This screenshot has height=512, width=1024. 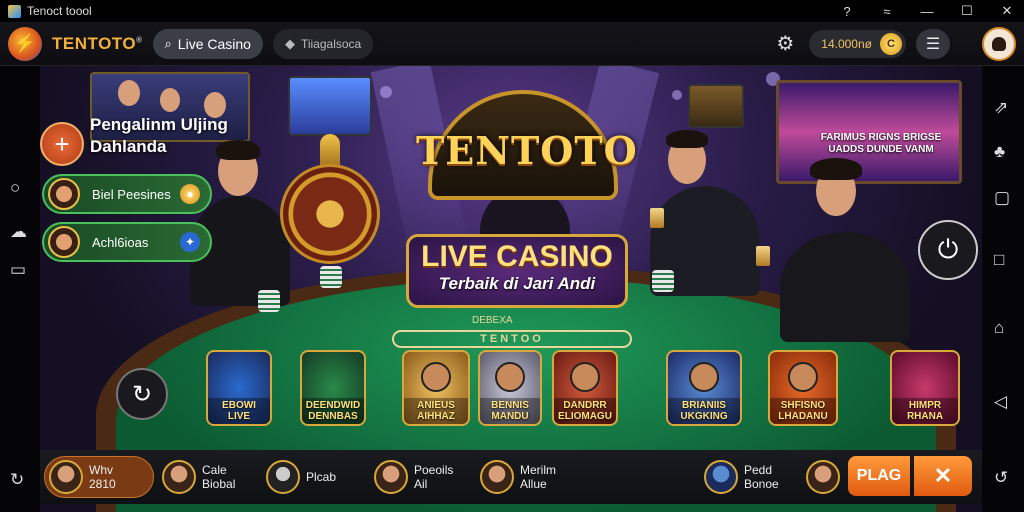 I want to click on search-icon: ⌕, so click(x=168, y=43).